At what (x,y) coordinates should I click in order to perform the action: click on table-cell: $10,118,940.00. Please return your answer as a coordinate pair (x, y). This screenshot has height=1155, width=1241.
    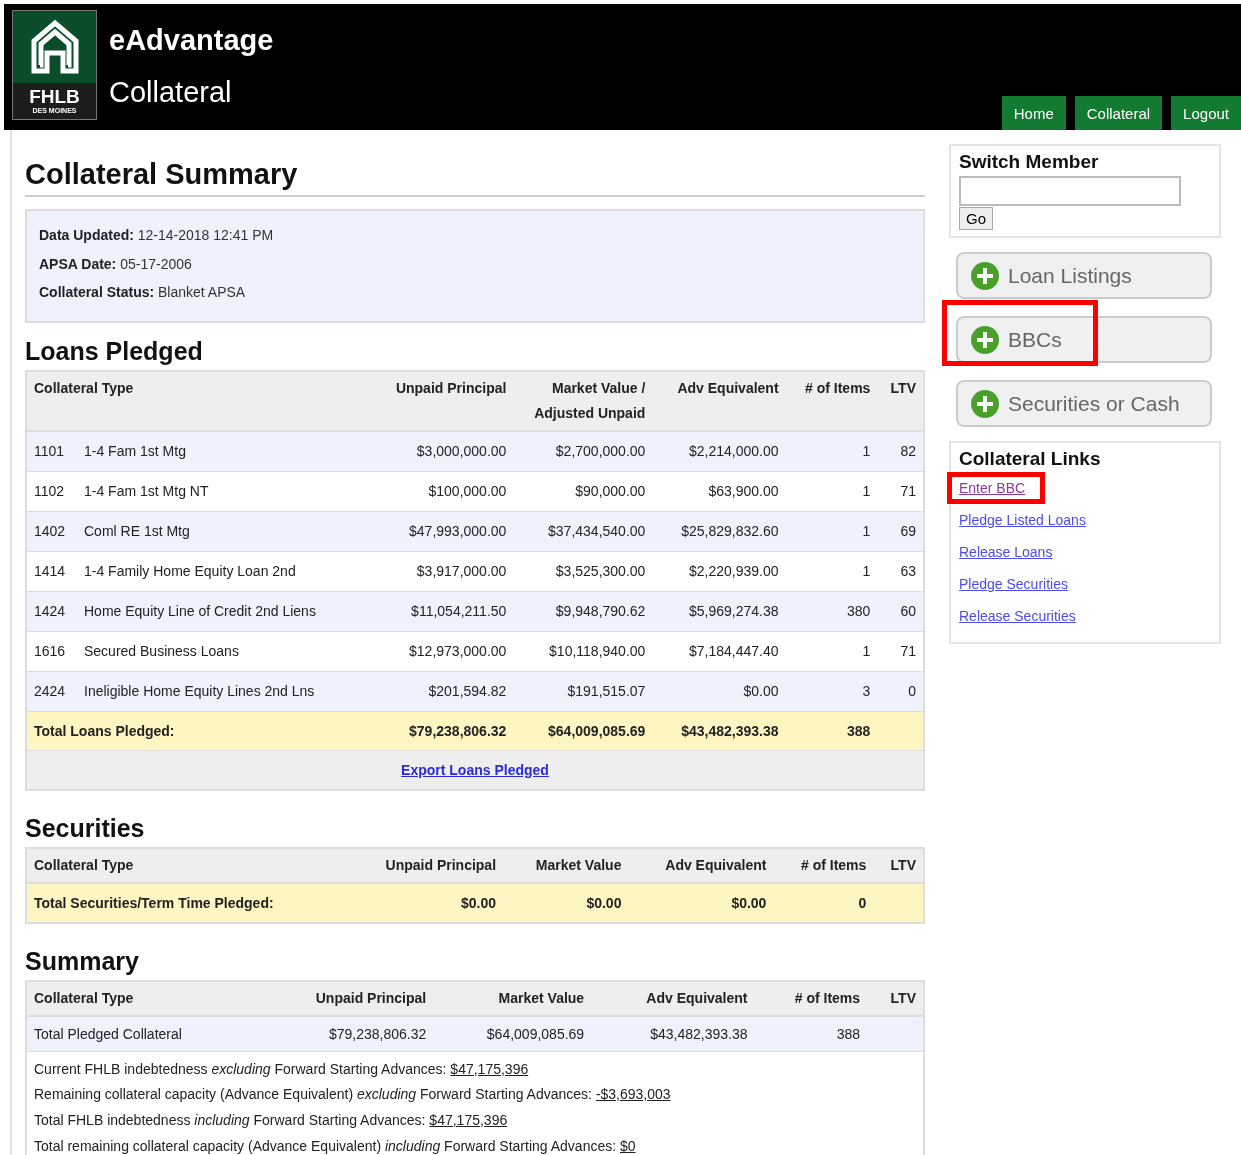
    Looking at the image, I should click on (583, 651).